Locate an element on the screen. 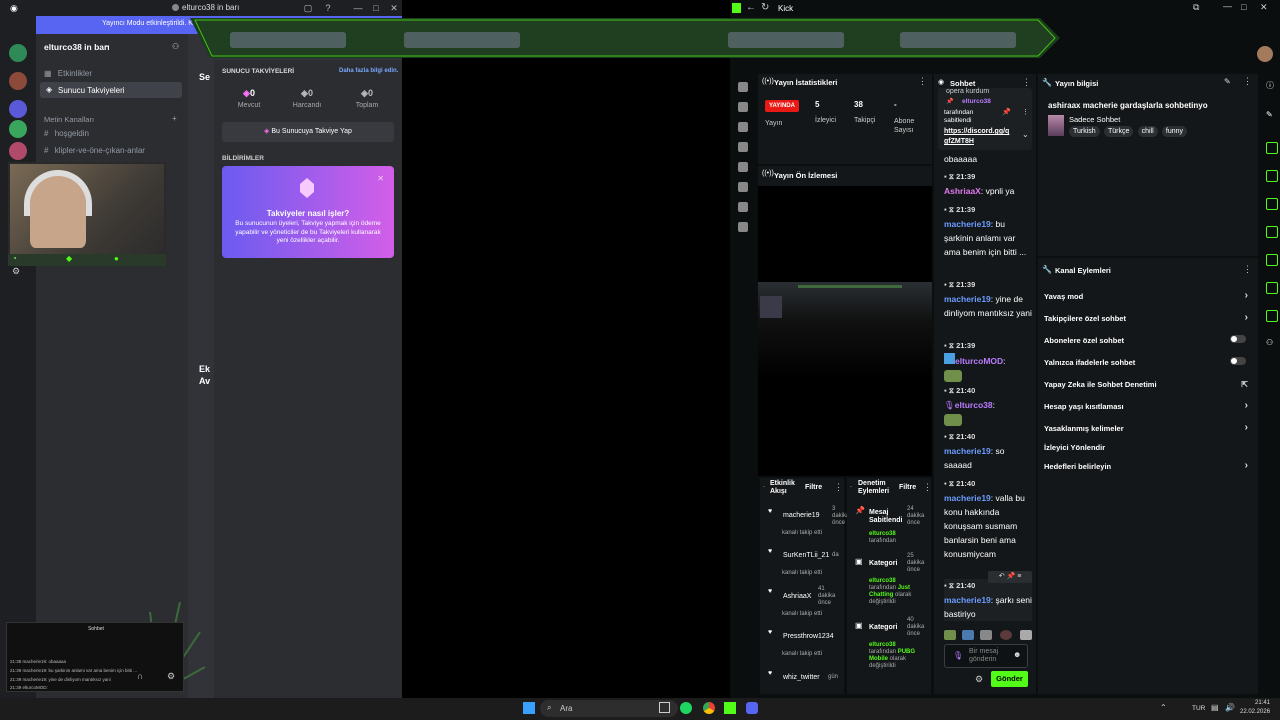  activity-filter: Filtre is located at coordinates (813, 487).